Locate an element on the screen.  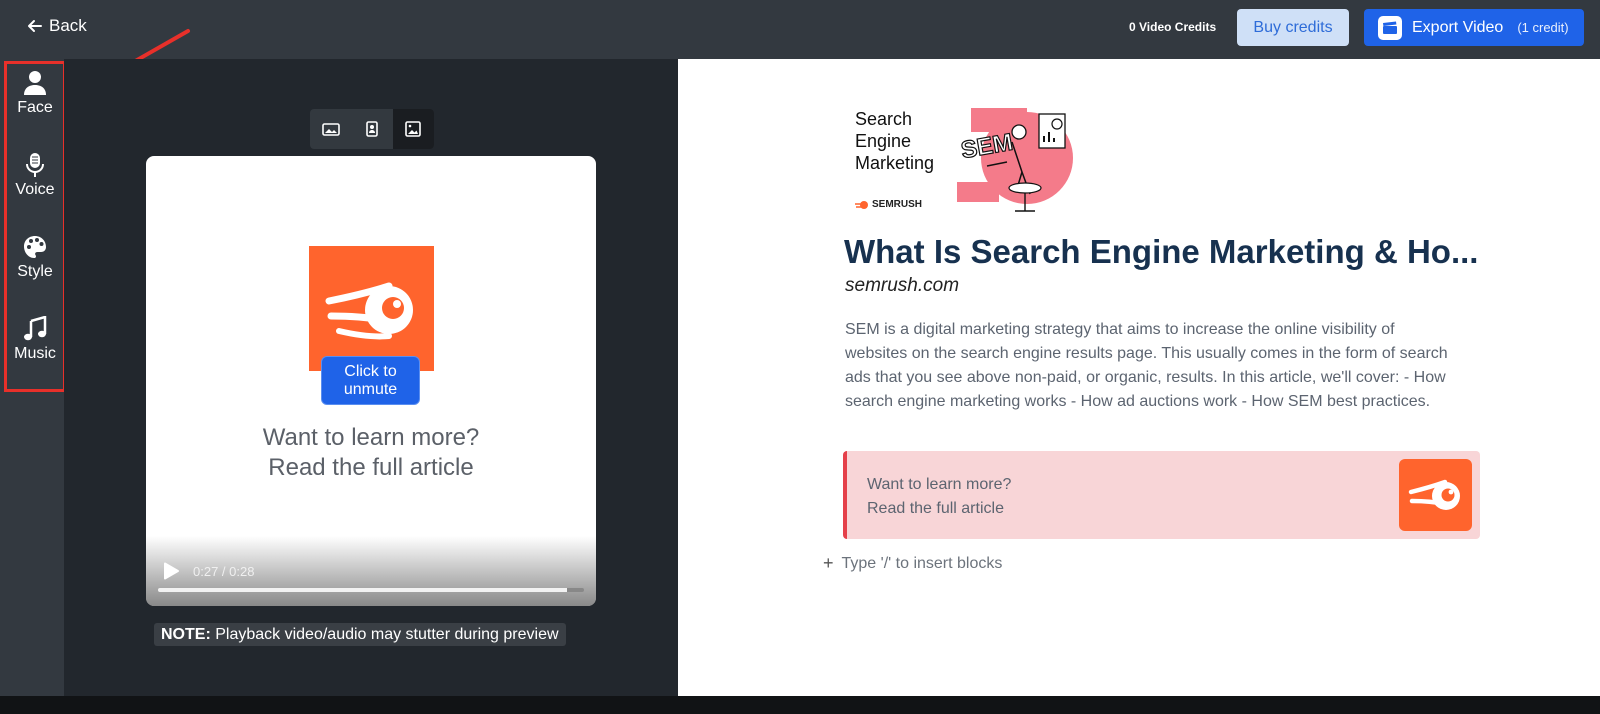
semrush-callout-logo-icon is located at coordinates (1435, 495).